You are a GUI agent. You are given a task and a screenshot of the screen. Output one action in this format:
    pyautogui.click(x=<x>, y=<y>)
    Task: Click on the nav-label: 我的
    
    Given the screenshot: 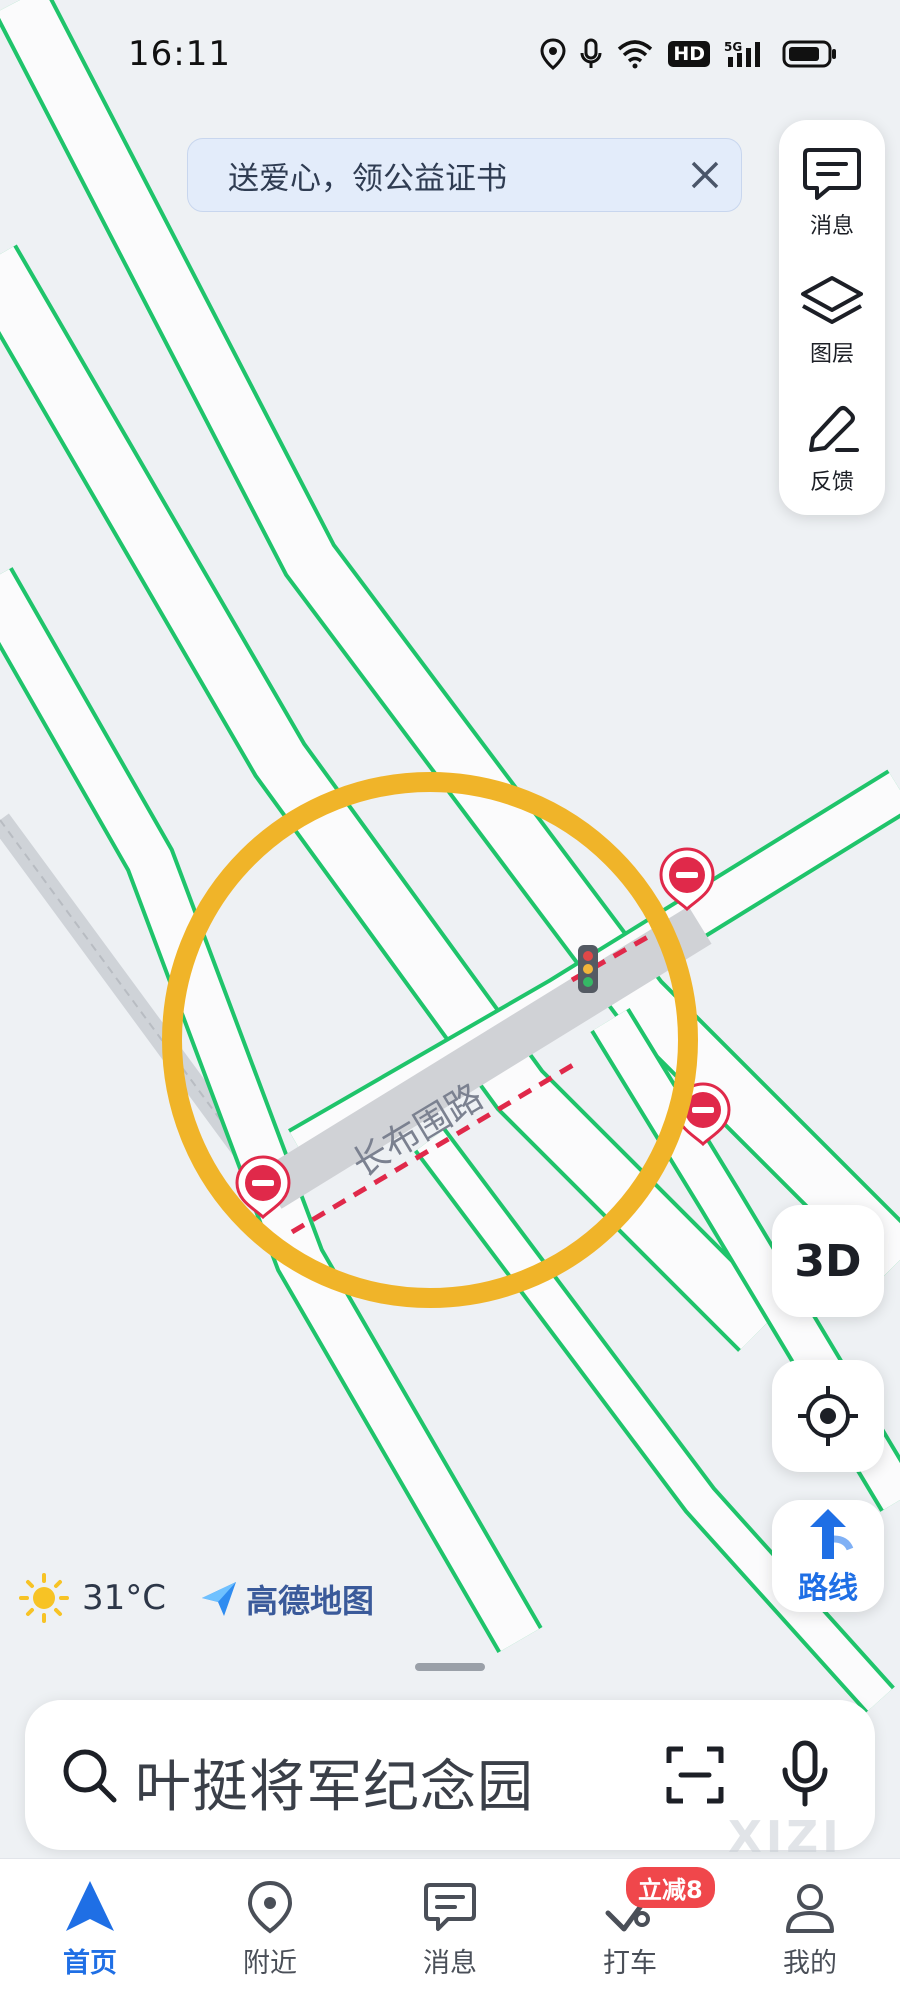 What is the action you would take?
    pyautogui.click(x=810, y=1963)
    